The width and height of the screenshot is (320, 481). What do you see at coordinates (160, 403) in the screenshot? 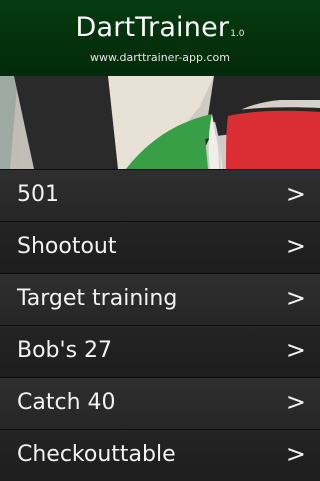
I see `list-item-catch-40: Catch 40 >` at bounding box center [160, 403].